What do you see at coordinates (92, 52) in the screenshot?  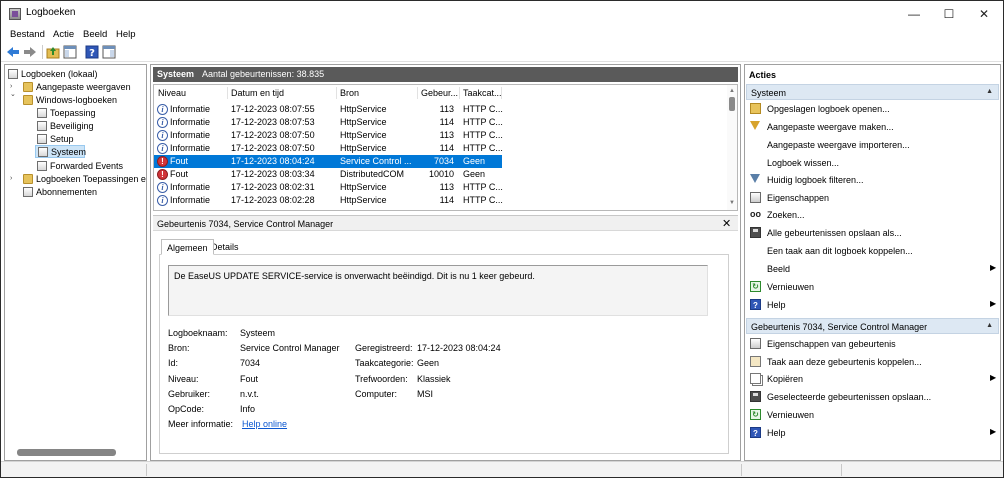 I see `help-icon: ?` at bounding box center [92, 52].